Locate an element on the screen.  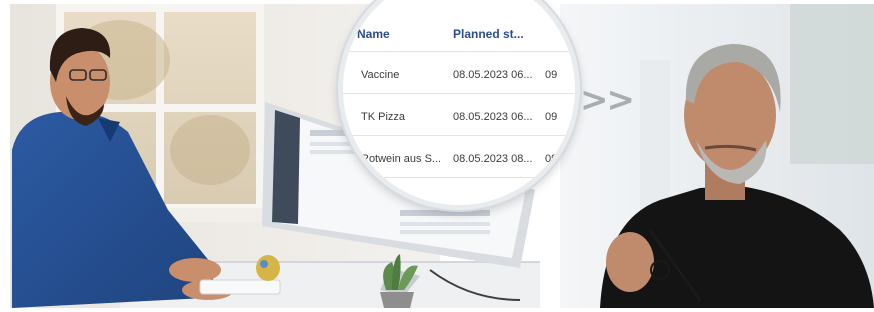
double-chevron-icon: >> is located at coordinates (607, 100).